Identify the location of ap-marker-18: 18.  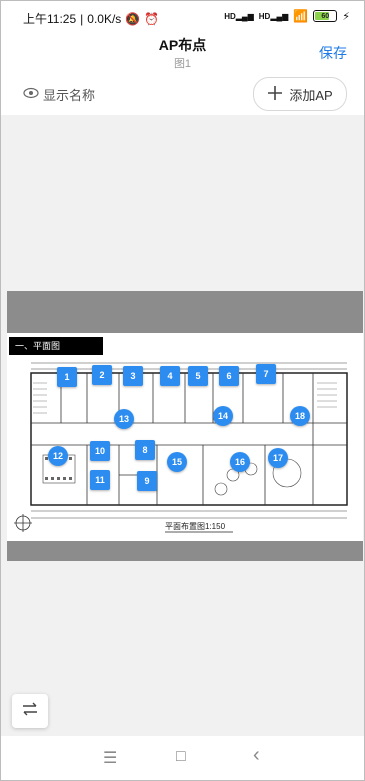
(300, 416).